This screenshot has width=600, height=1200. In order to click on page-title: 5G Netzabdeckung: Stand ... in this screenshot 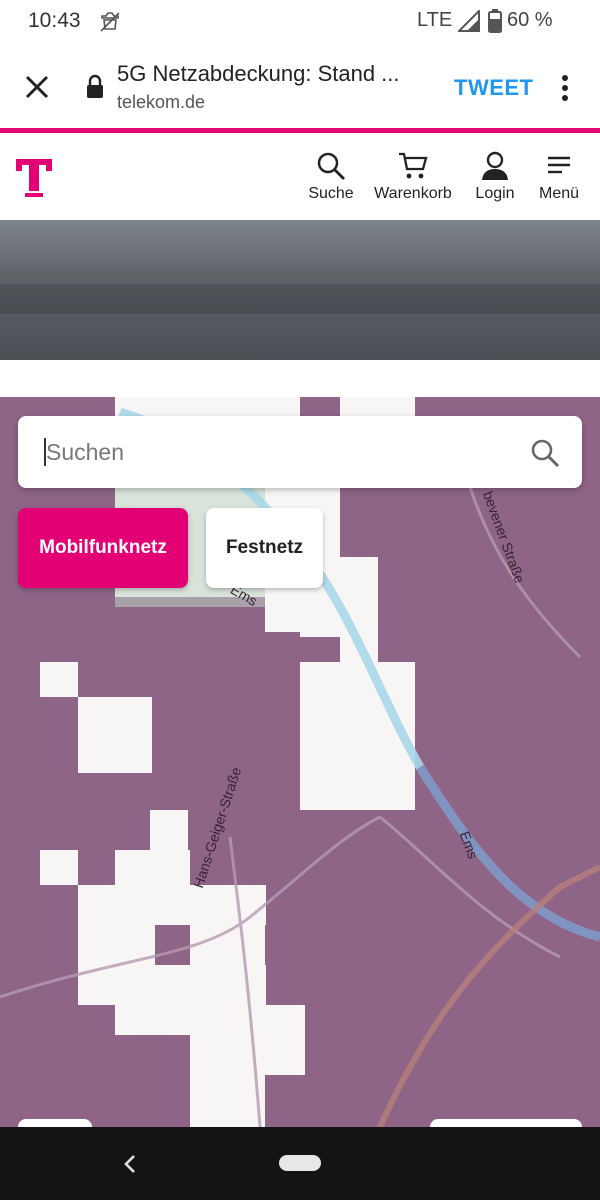, I will do `click(258, 73)`.